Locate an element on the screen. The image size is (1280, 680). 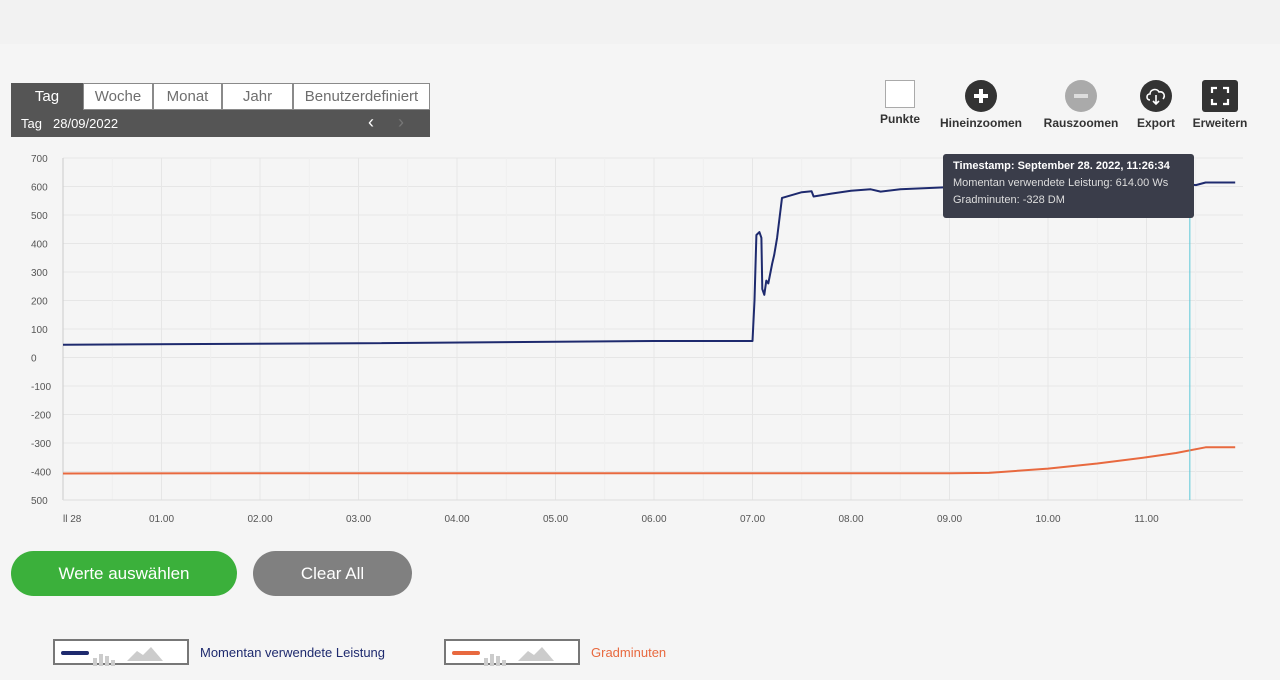
select-values-button: Werte auswählen is located at coordinates (124, 573).